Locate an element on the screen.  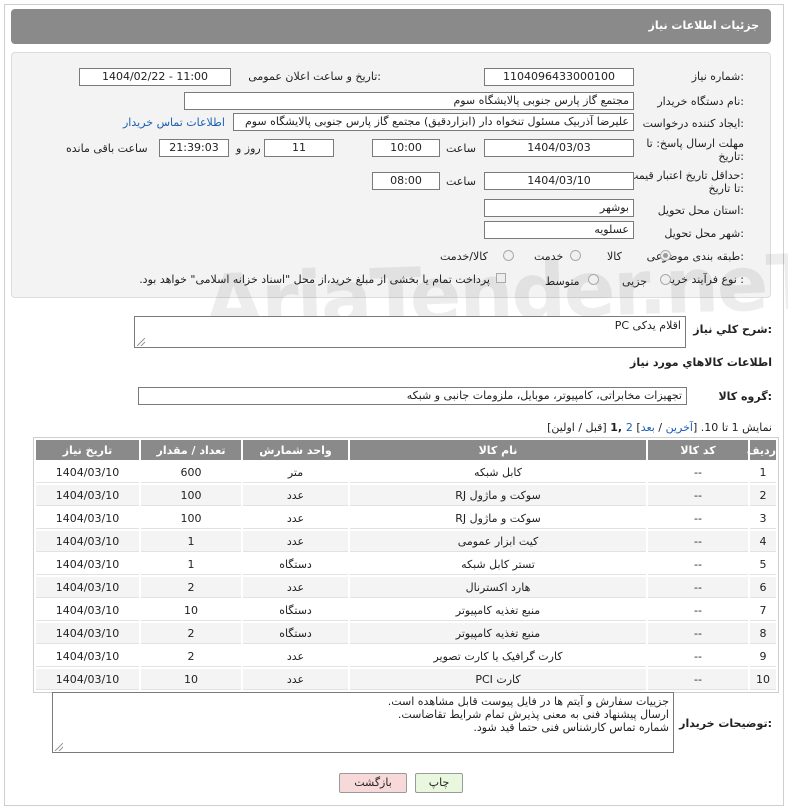
buyer-note-line: شماره تماس کارشناس فنی حتما قید شود. is located at coordinates (571, 727).